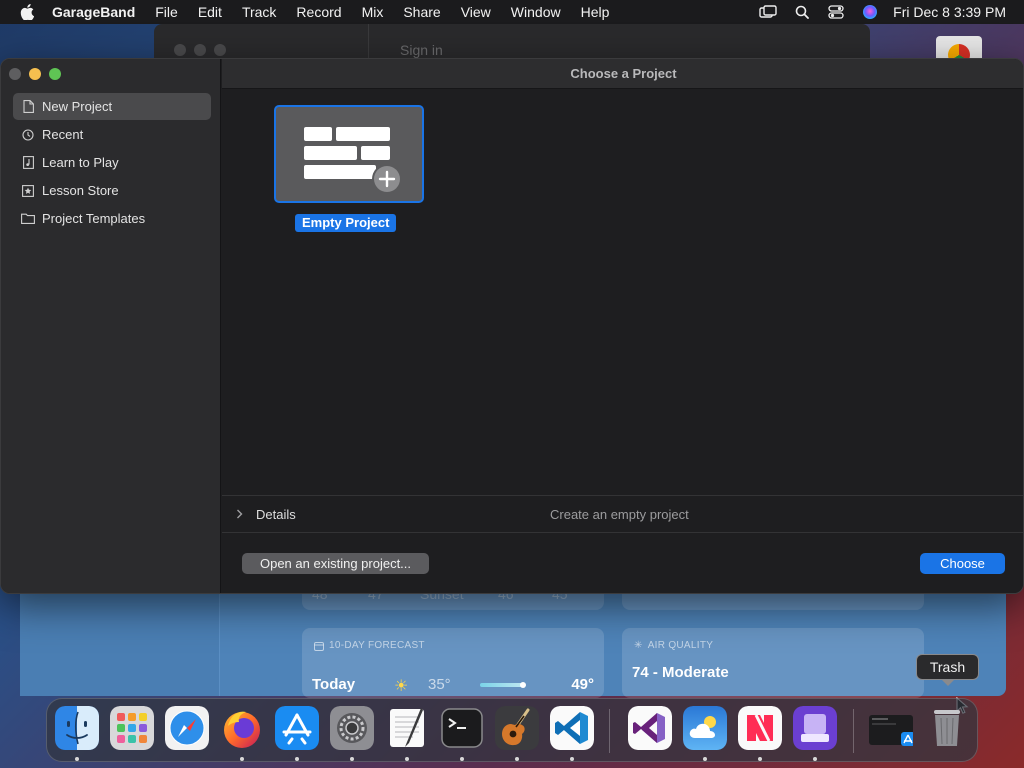  I want to click on sidebar-item-label: Project Templates, so click(94, 218).